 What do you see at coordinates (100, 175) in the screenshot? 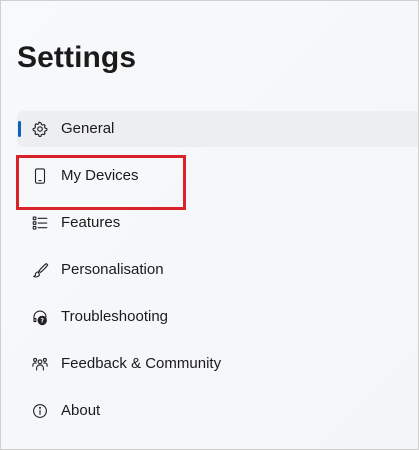
I see `nav-label-my-devices: My Devices` at bounding box center [100, 175].